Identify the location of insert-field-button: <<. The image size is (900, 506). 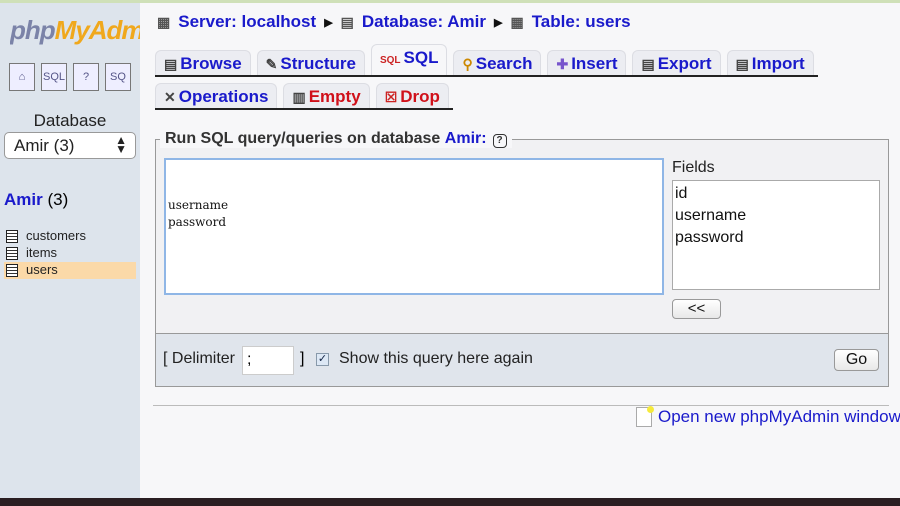
(696, 309).